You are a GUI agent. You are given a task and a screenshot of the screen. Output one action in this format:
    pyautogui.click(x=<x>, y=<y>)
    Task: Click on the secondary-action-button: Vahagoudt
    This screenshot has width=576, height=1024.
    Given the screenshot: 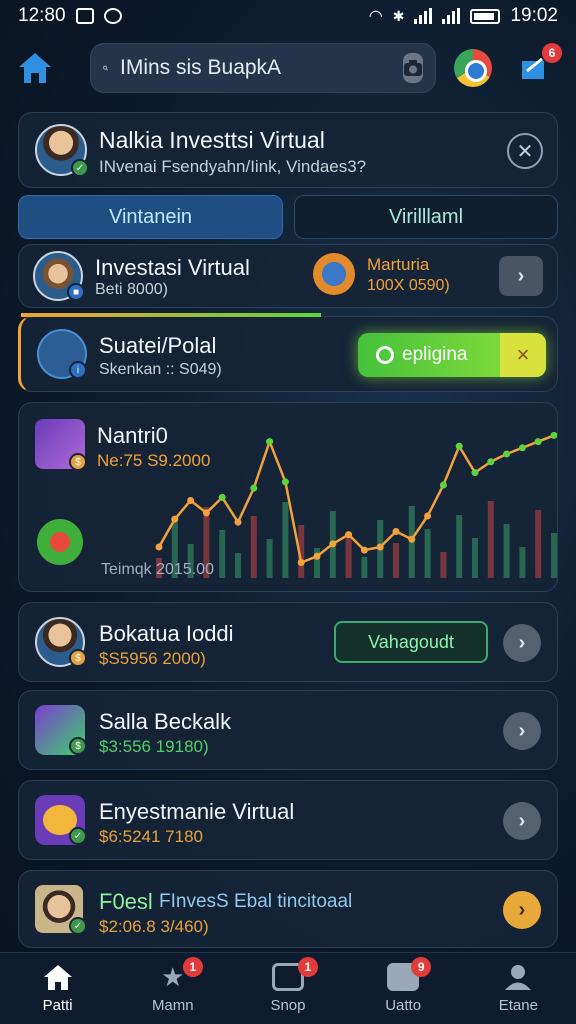 What is the action you would take?
    pyautogui.click(x=411, y=642)
    